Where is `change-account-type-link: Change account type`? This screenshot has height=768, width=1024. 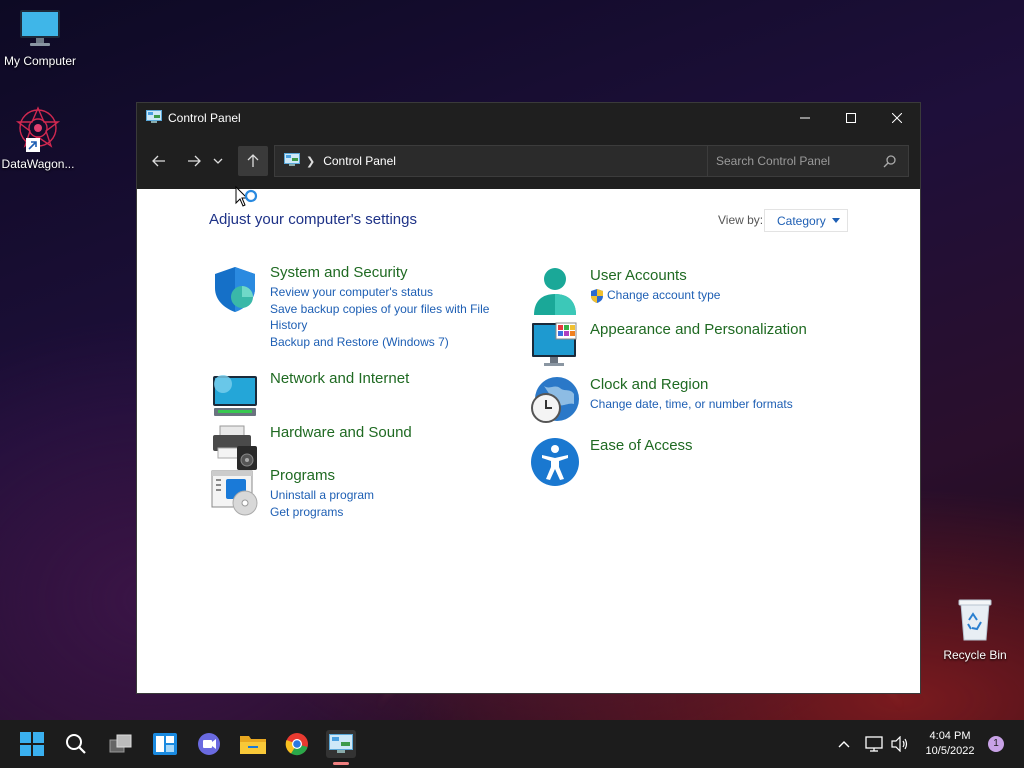
change-account-type-link: Change account type is located at coordinates (663, 295).